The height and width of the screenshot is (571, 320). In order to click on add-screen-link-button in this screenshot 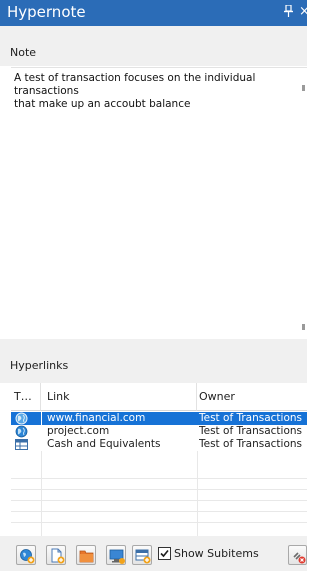, I will do `click(116, 555)`.